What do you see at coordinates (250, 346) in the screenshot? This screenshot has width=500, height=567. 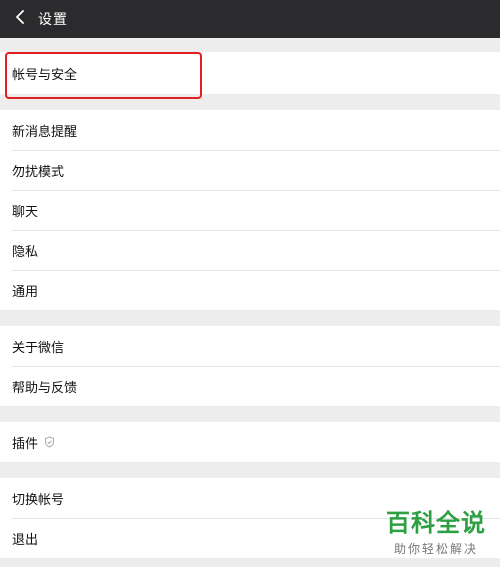 I see `setting-about-wechat: 关于微信` at bounding box center [250, 346].